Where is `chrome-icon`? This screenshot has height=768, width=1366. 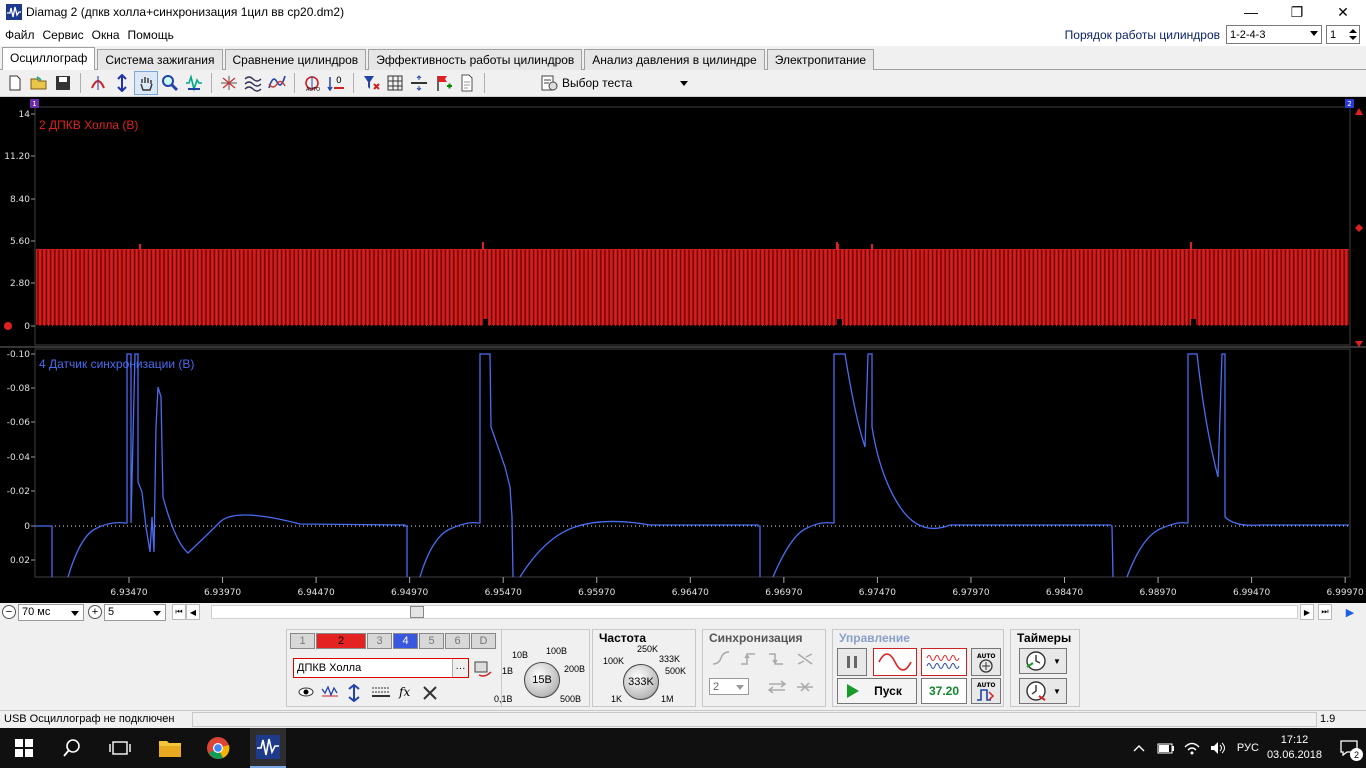 chrome-icon is located at coordinates (218, 748).